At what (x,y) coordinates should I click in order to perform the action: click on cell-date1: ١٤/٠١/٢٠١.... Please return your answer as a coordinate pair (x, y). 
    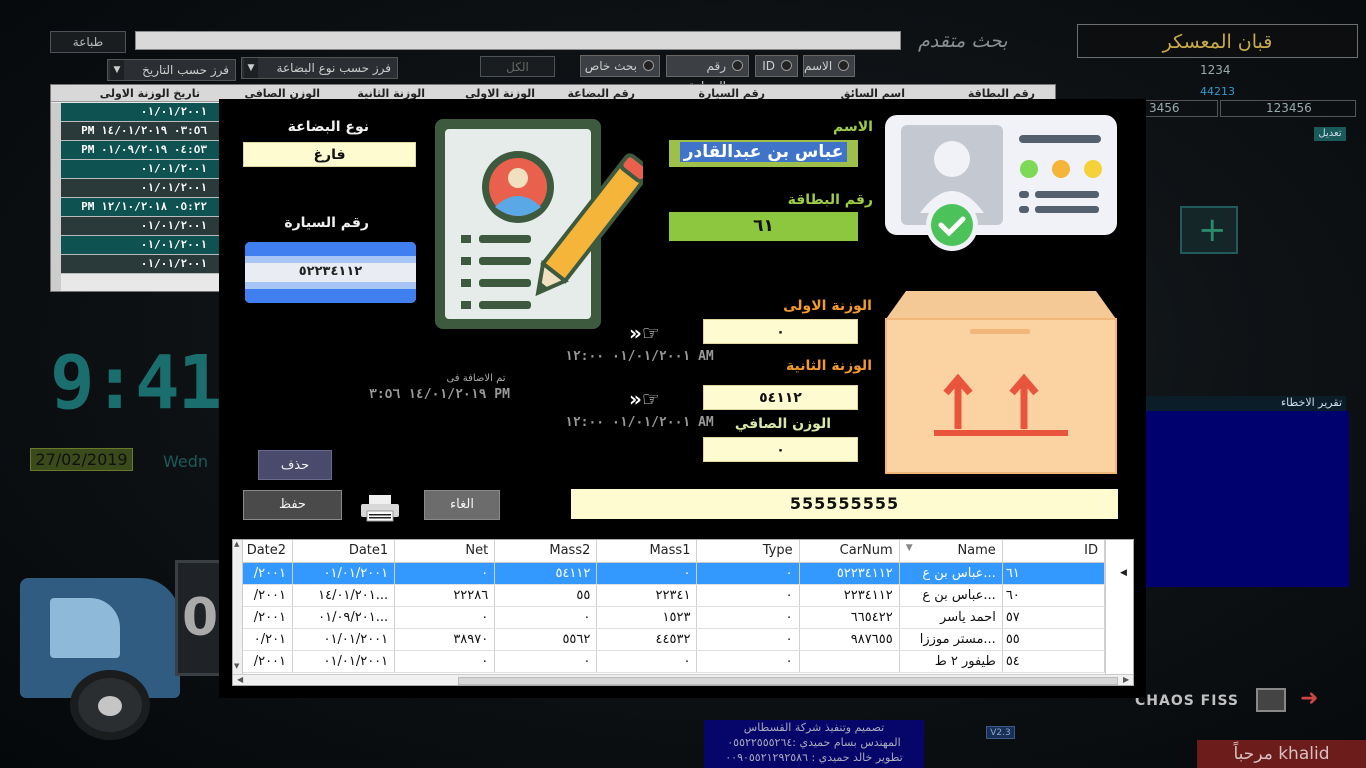
    Looking at the image, I should click on (344, 595).